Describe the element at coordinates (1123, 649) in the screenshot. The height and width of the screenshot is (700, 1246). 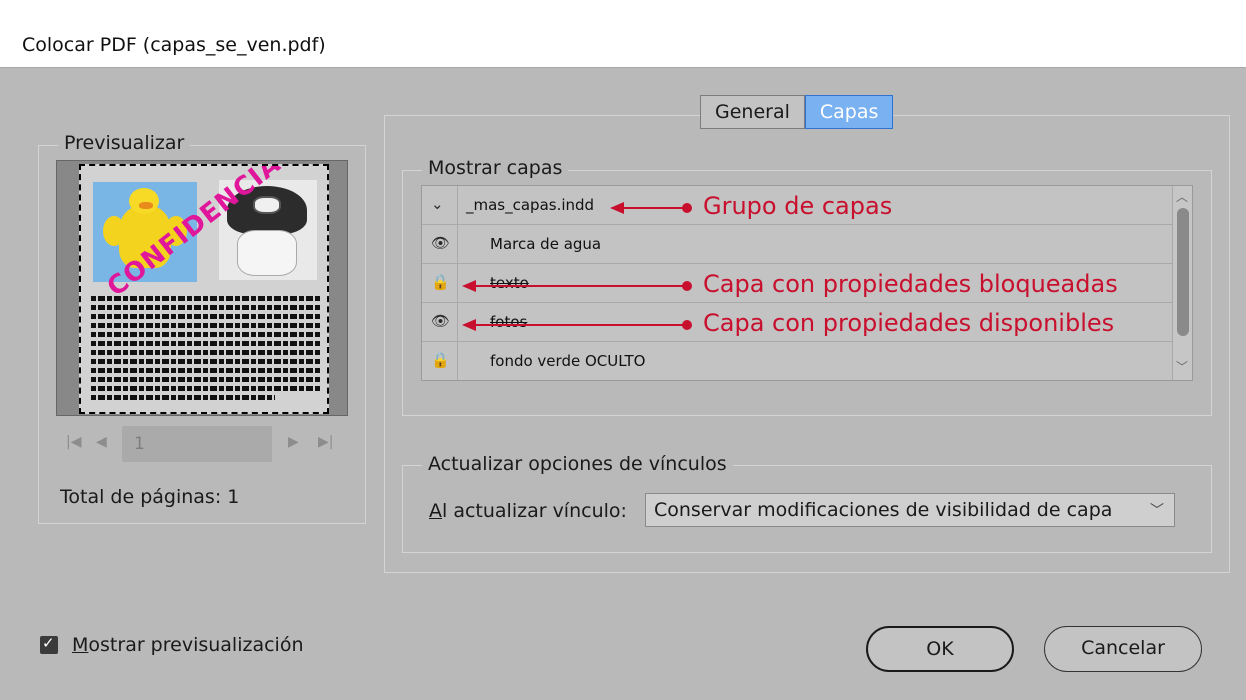
I see `cancel-button: Cancelar` at that location.